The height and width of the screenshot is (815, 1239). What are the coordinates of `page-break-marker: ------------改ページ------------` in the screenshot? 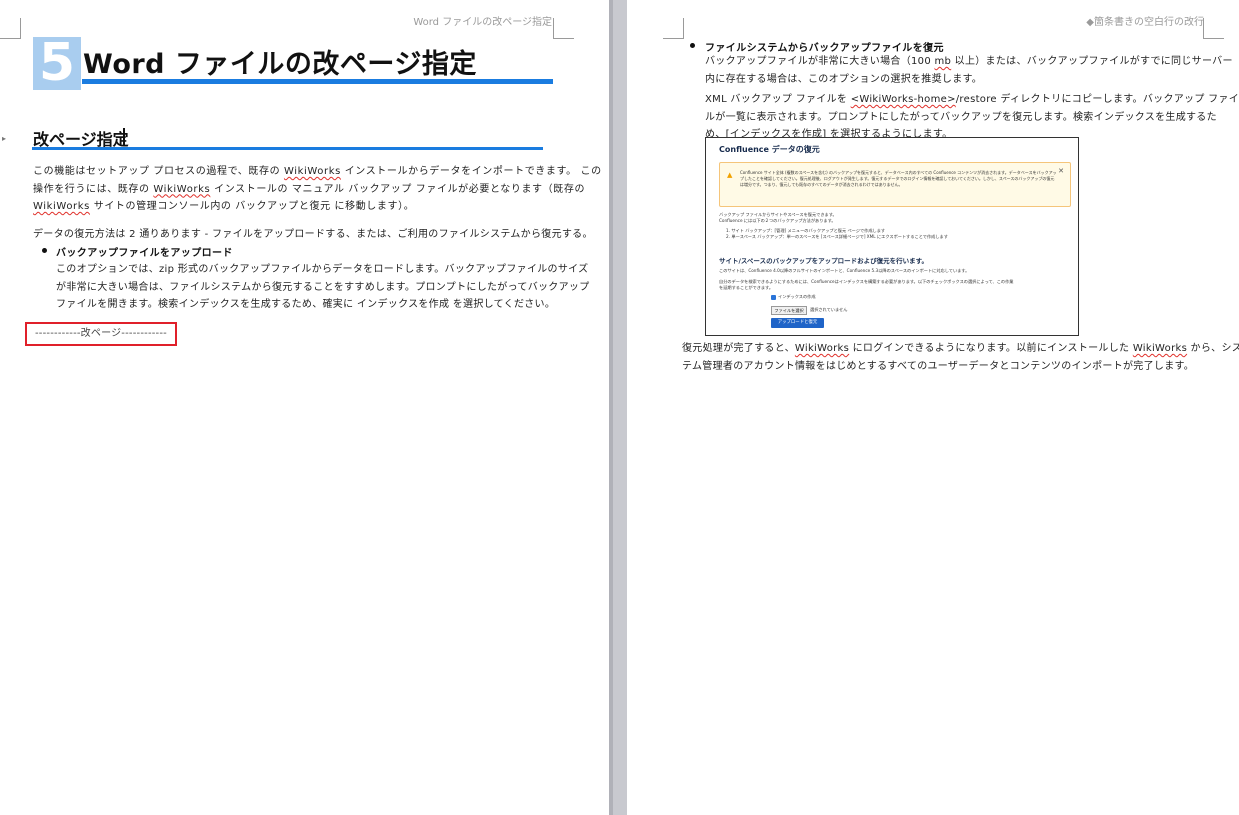 It's located at (101, 334).